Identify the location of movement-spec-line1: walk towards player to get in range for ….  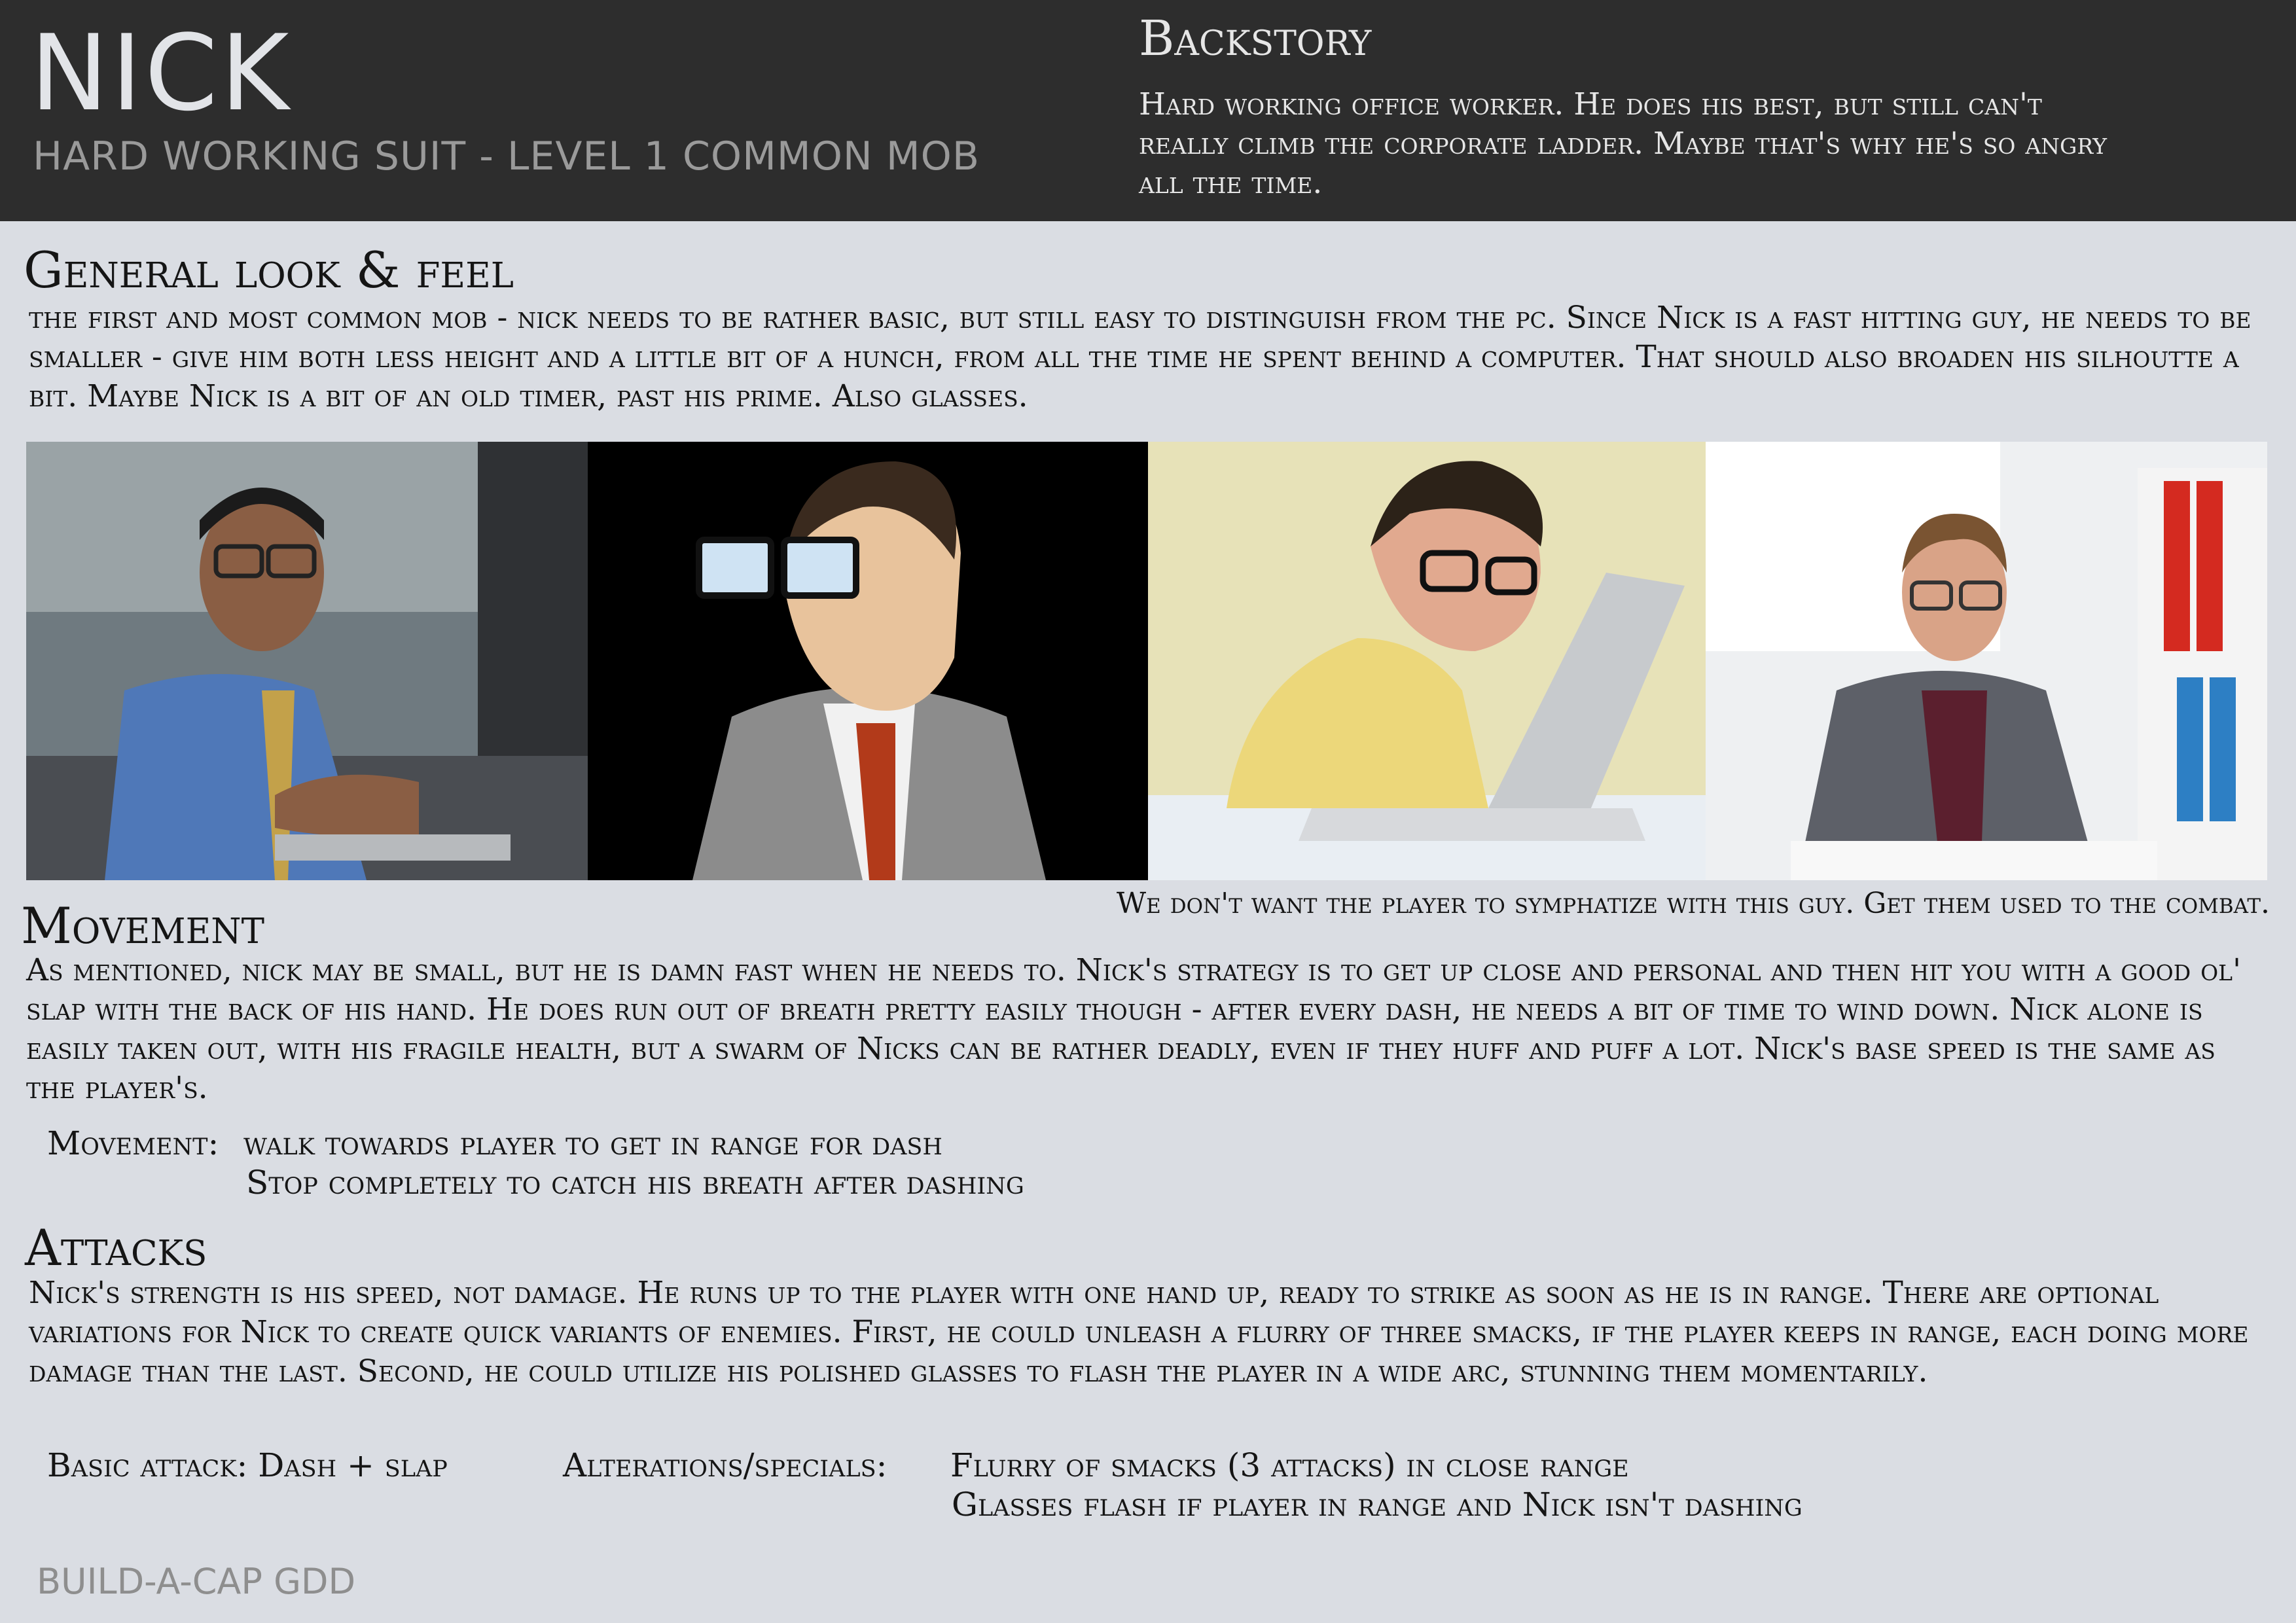
(592, 1143).